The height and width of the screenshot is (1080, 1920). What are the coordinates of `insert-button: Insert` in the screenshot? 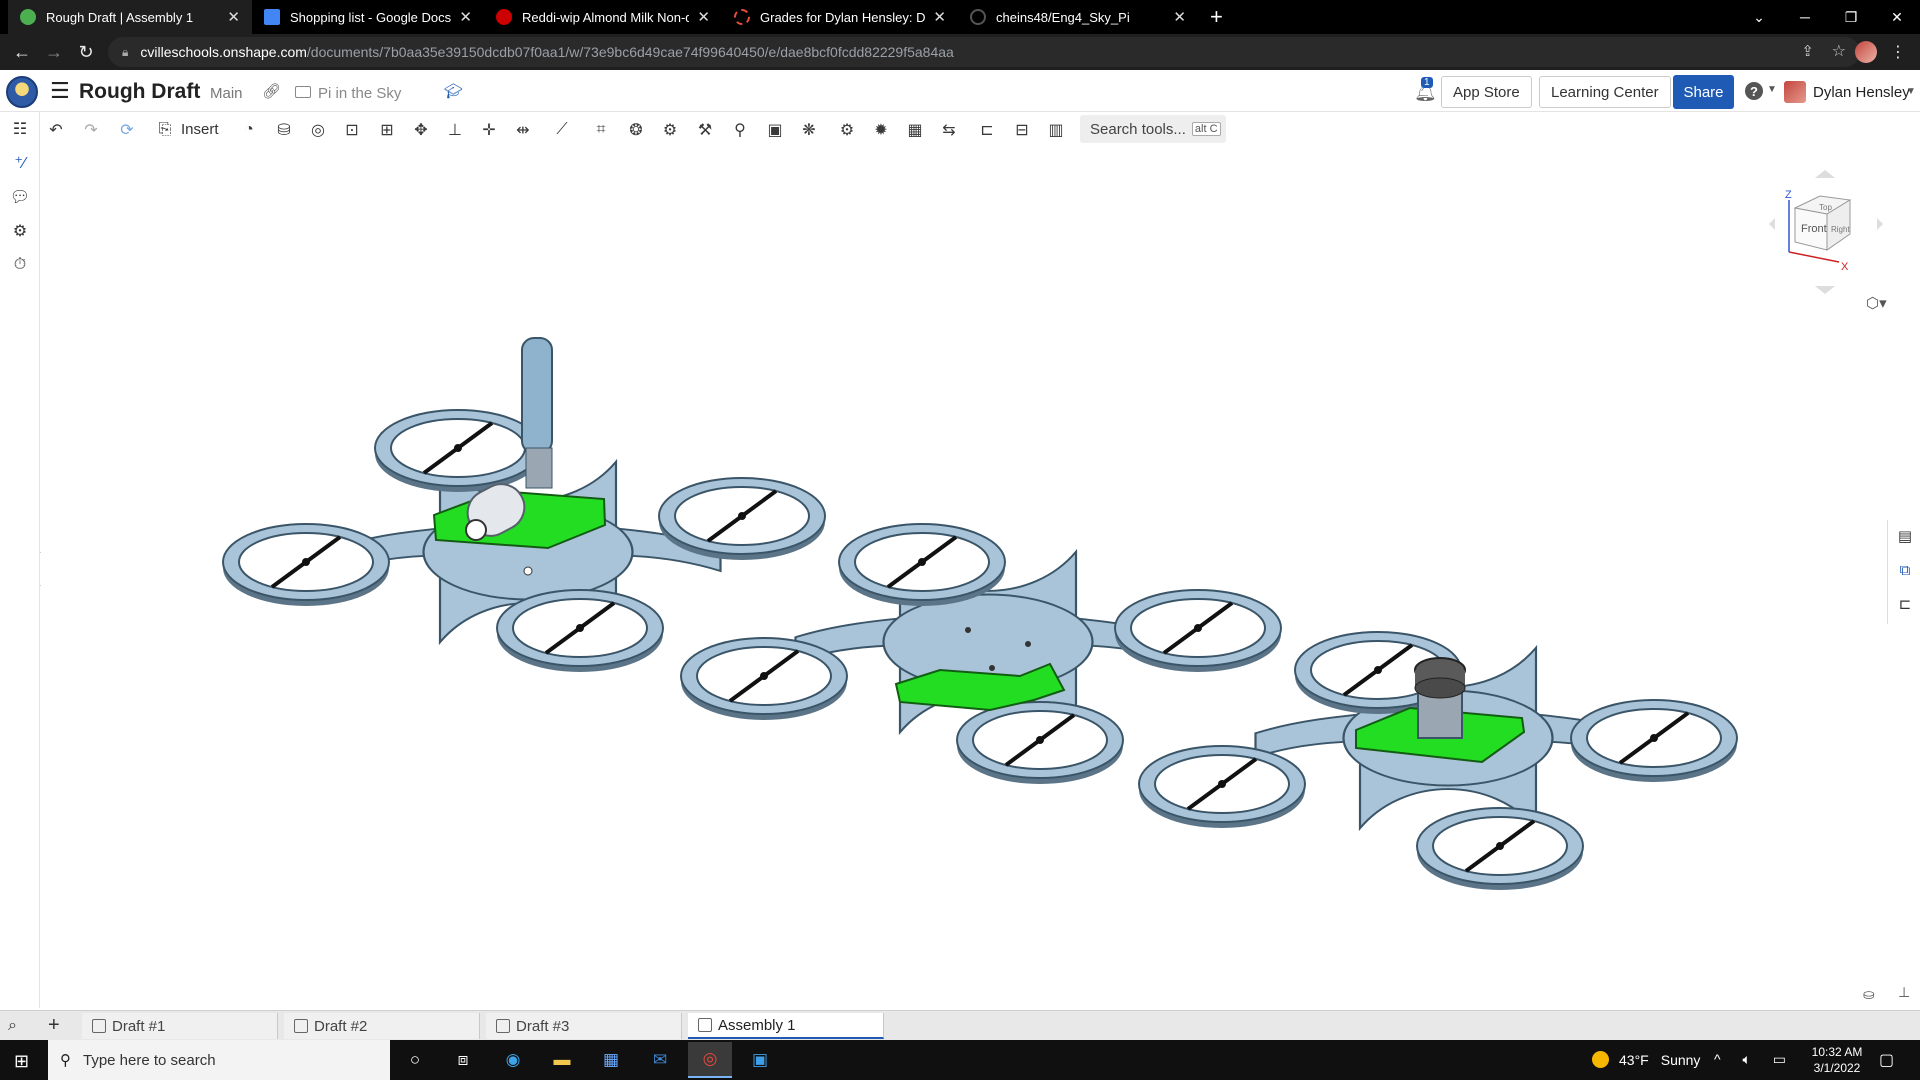 It's located at (200, 129).